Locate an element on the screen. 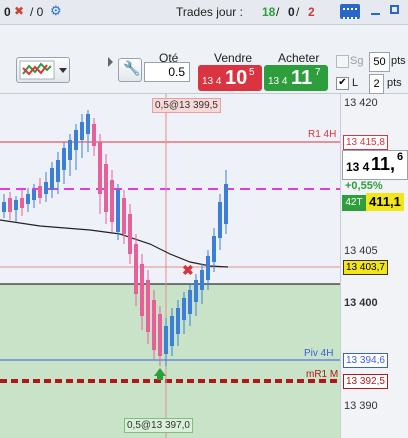 This screenshot has height=438, width=408. keyboard-icon is located at coordinates (350, 11).